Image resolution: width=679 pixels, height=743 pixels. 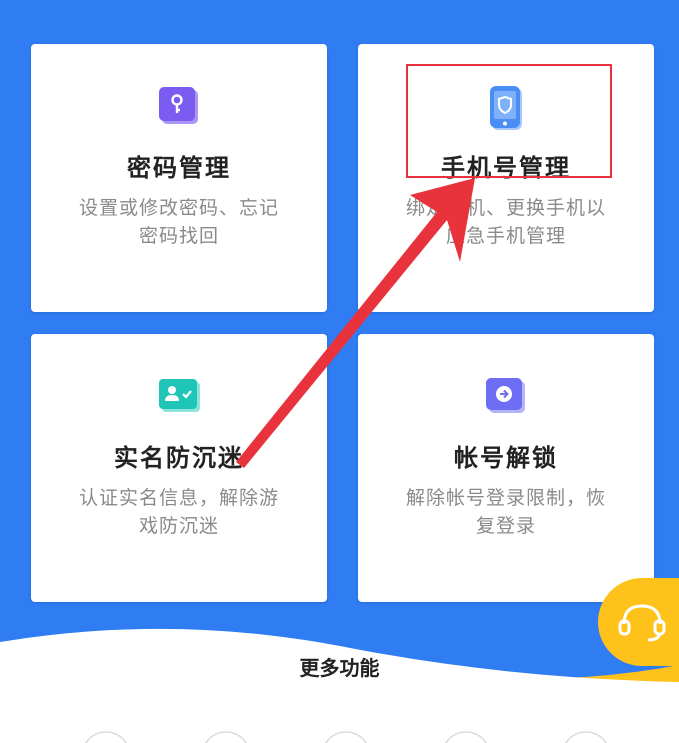 What do you see at coordinates (179, 458) in the screenshot?
I see `card-title: 实名防沉迷` at bounding box center [179, 458].